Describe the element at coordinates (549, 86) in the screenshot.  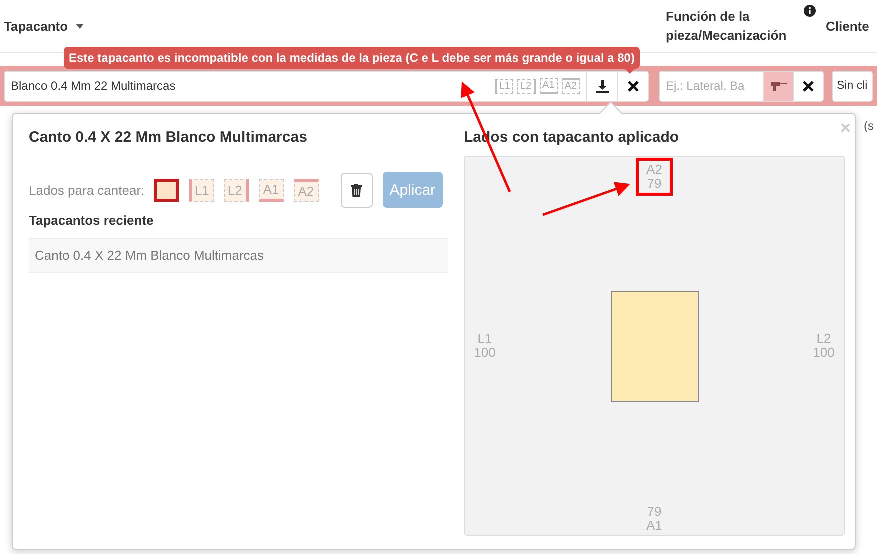
I see `side-chip: A1` at that location.